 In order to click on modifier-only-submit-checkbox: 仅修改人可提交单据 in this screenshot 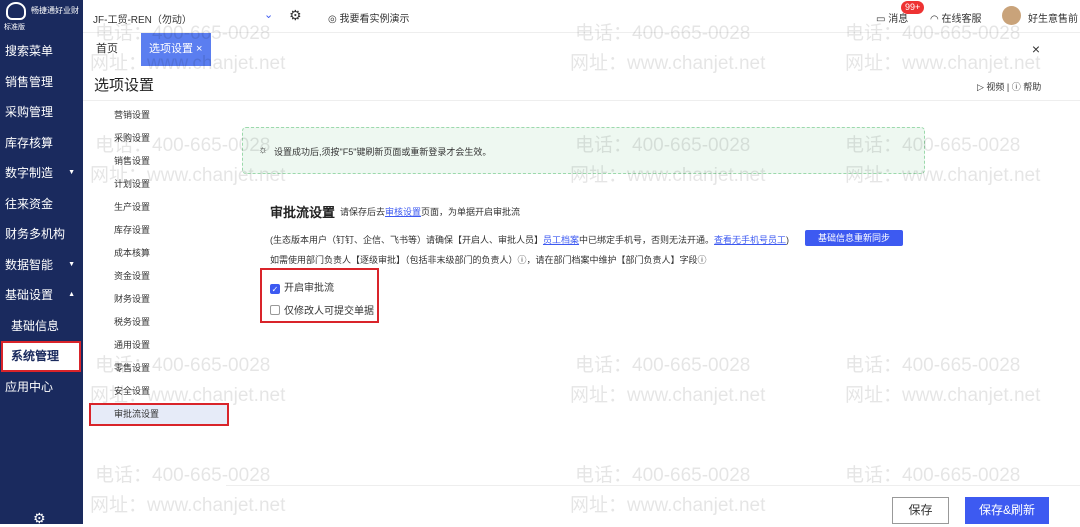, I will do `click(322, 309)`.